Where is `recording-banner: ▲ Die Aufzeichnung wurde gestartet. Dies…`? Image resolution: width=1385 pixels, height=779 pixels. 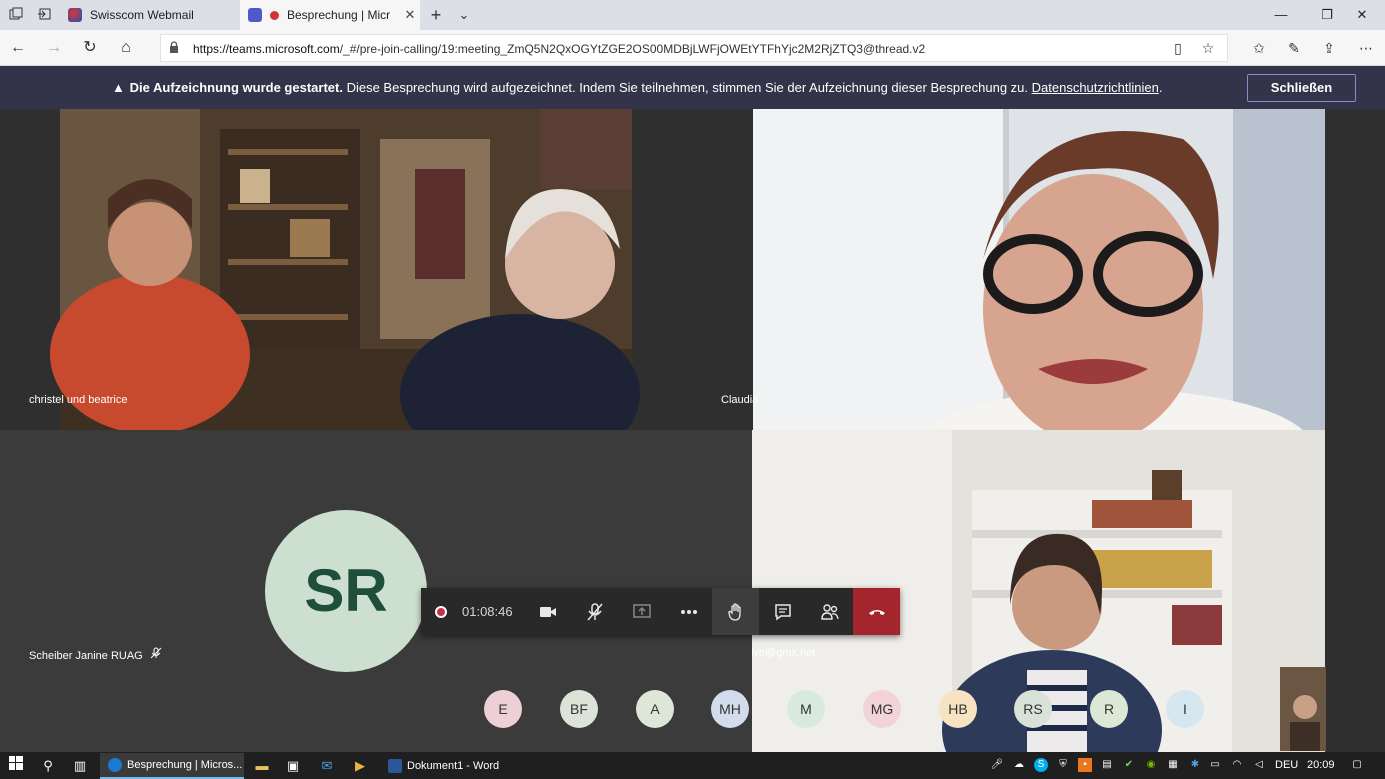
recording-banner: ▲ Die Aufzeichnung wurde gestartet. Dies… is located at coordinates (692, 87).